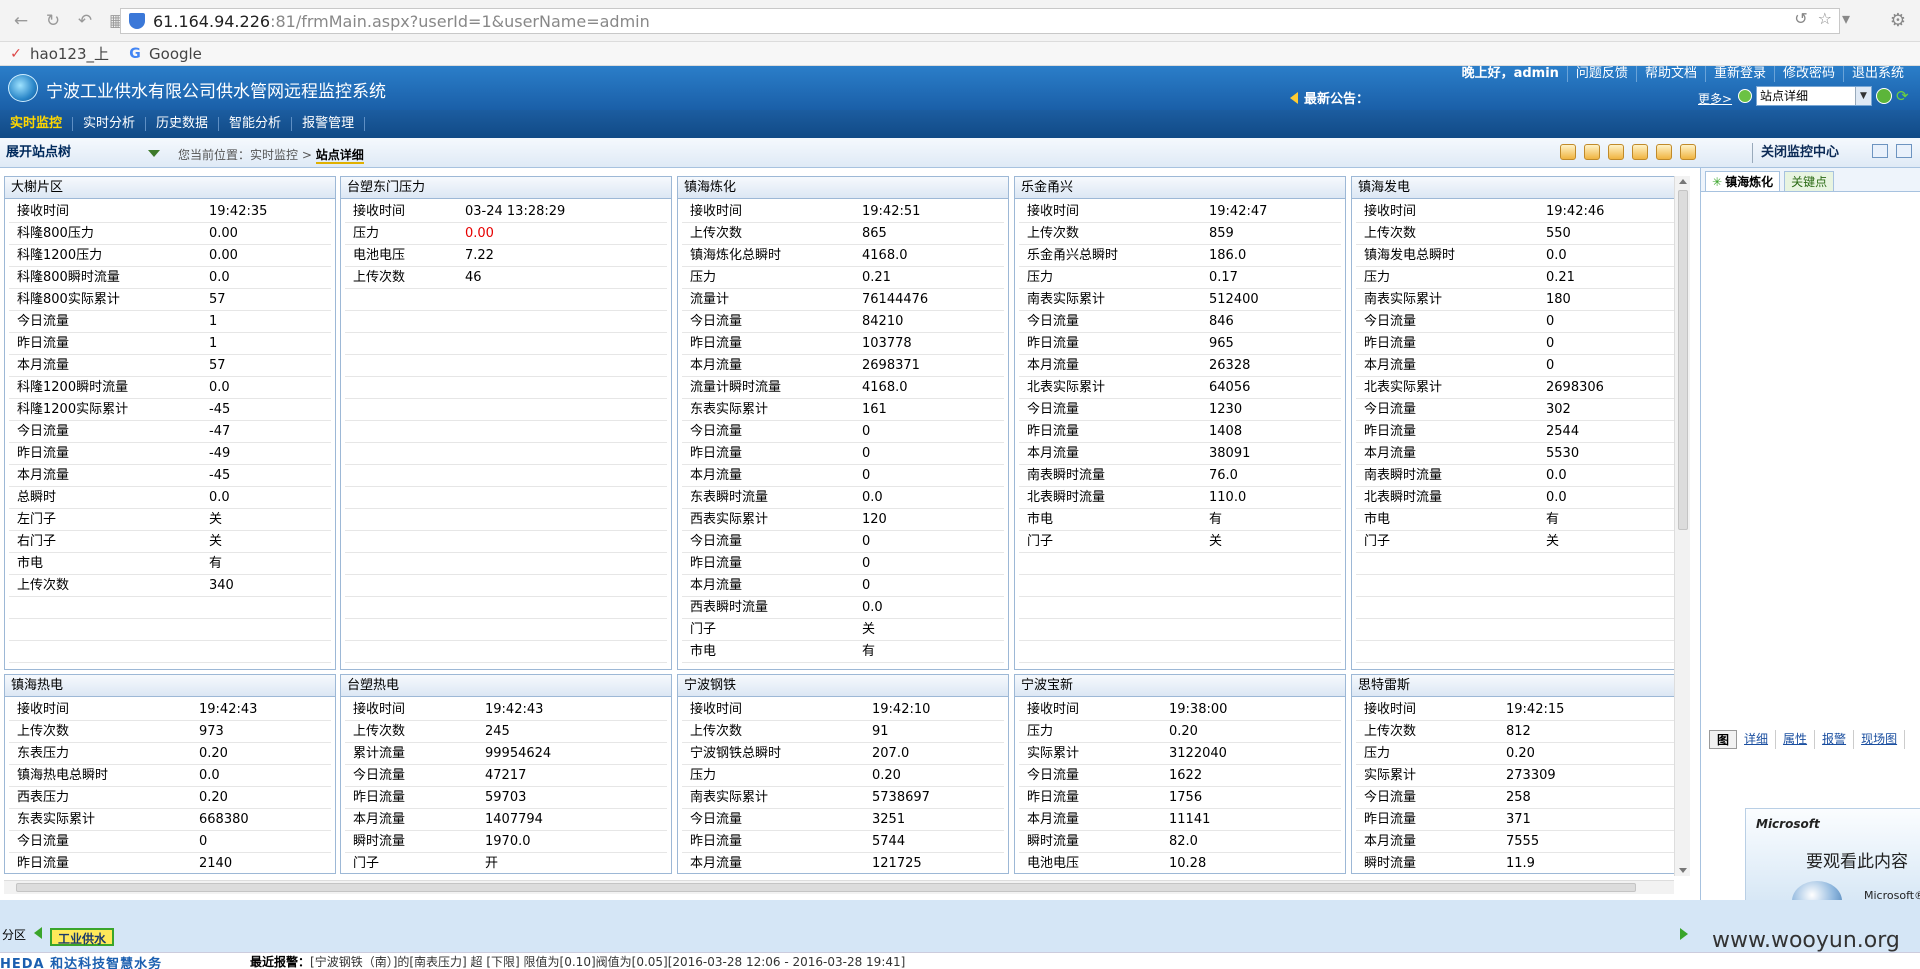  Describe the element at coordinates (43, 797) in the screenshot. I see `field-label: 西表压力` at that location.